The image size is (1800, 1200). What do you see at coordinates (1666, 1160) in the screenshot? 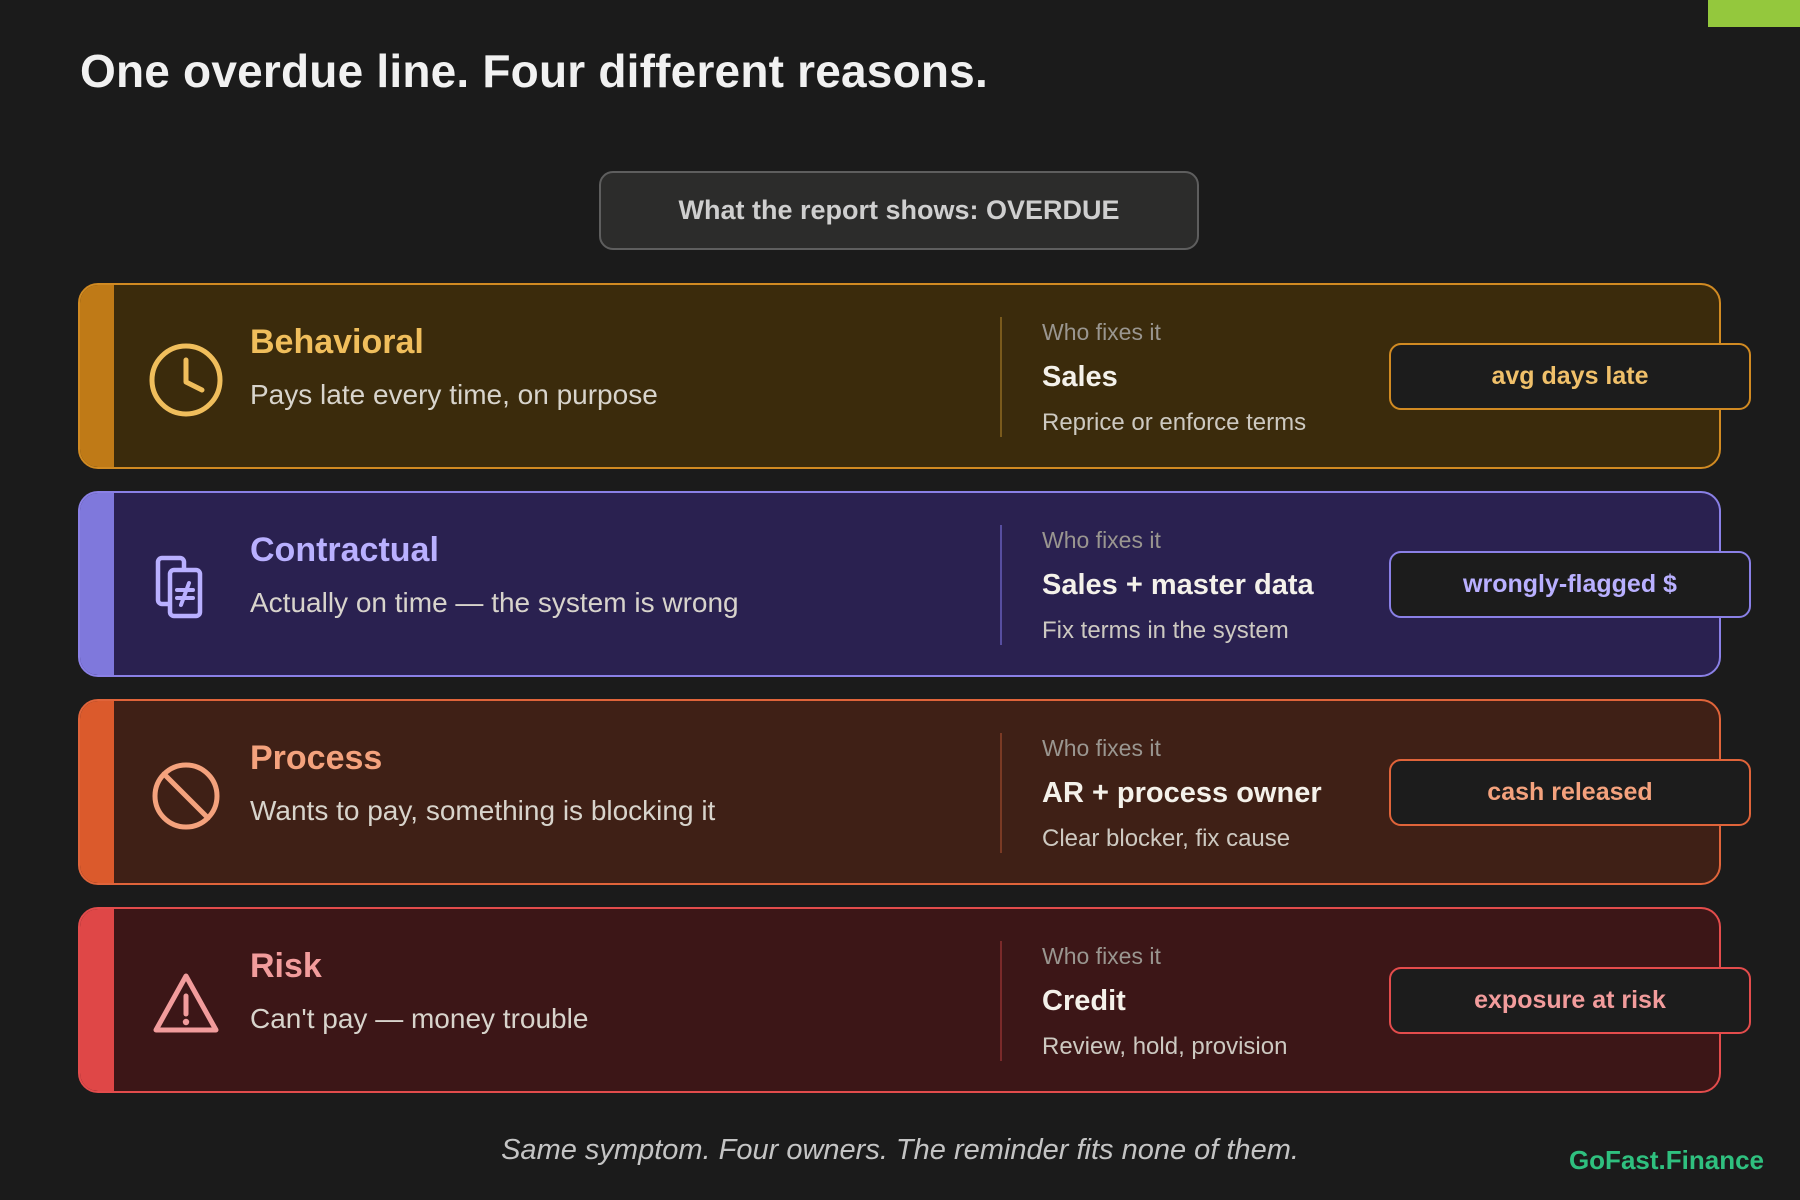
I see `brand-logo-text: GoFast.Finance` at bounding box center [1666, 1160].